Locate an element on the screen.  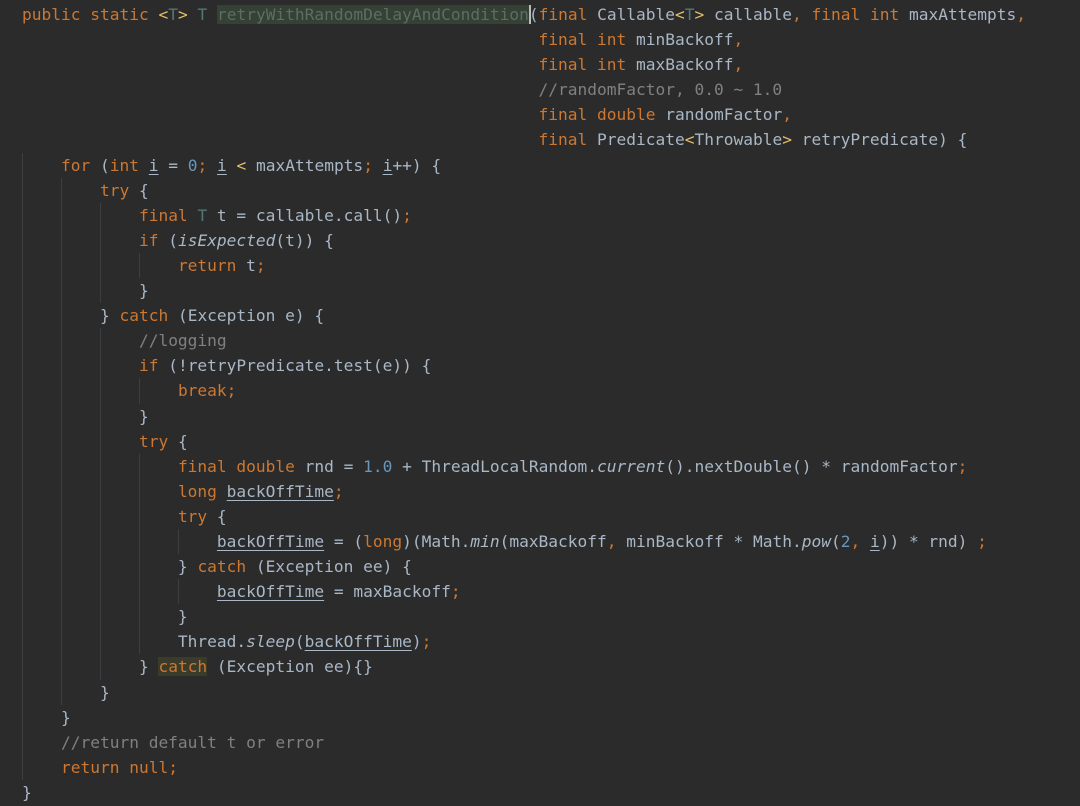
code-line-text: final int minBackoff, is located at coordinates (641, 40).